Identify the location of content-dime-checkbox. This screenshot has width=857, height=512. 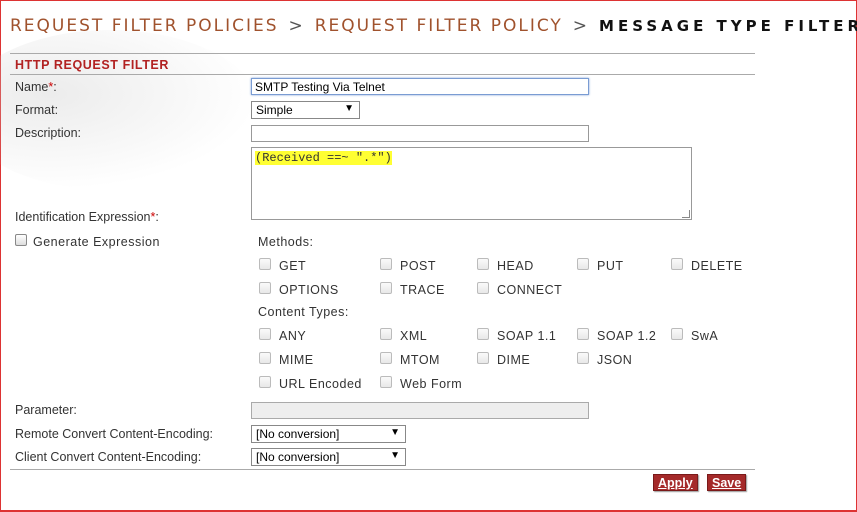
(483, 358).